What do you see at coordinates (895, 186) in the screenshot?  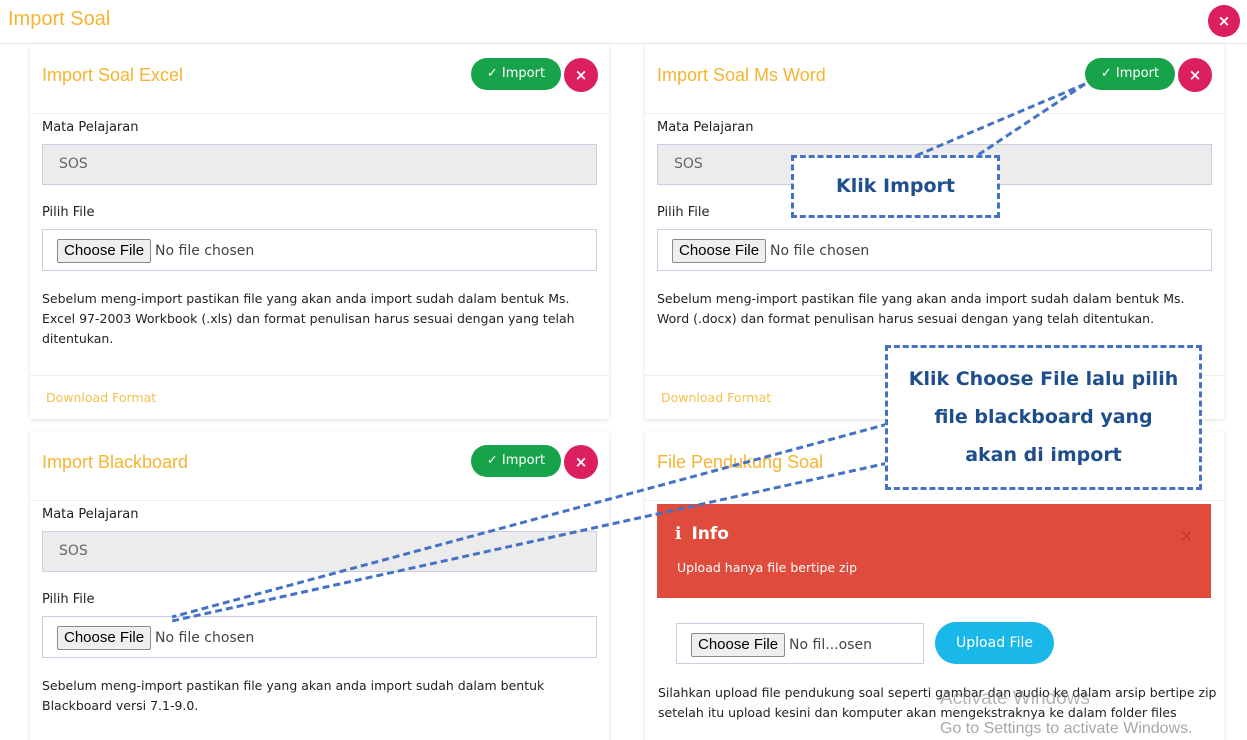 I see `annotation-klik-import: Klik Import` at bounding box center [895, 186].